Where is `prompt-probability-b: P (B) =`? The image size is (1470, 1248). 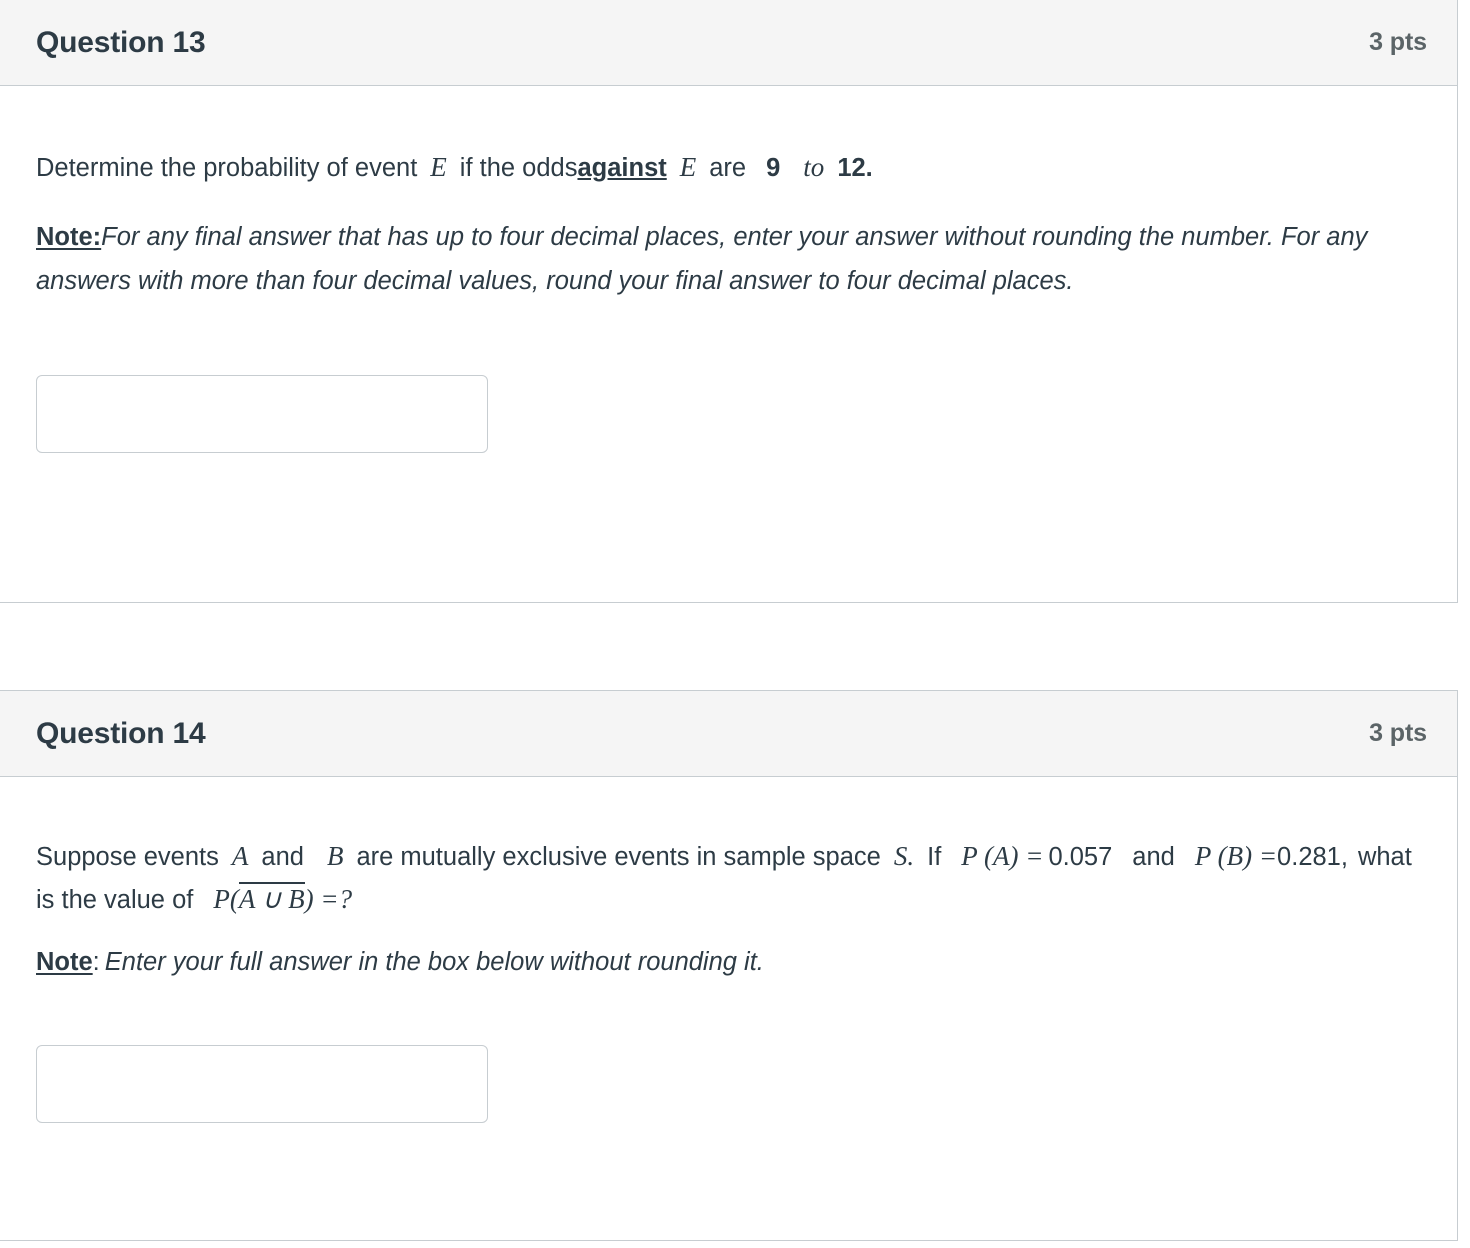
prompt-probability-b: P (B) = is located at coordinates (1236, 856).